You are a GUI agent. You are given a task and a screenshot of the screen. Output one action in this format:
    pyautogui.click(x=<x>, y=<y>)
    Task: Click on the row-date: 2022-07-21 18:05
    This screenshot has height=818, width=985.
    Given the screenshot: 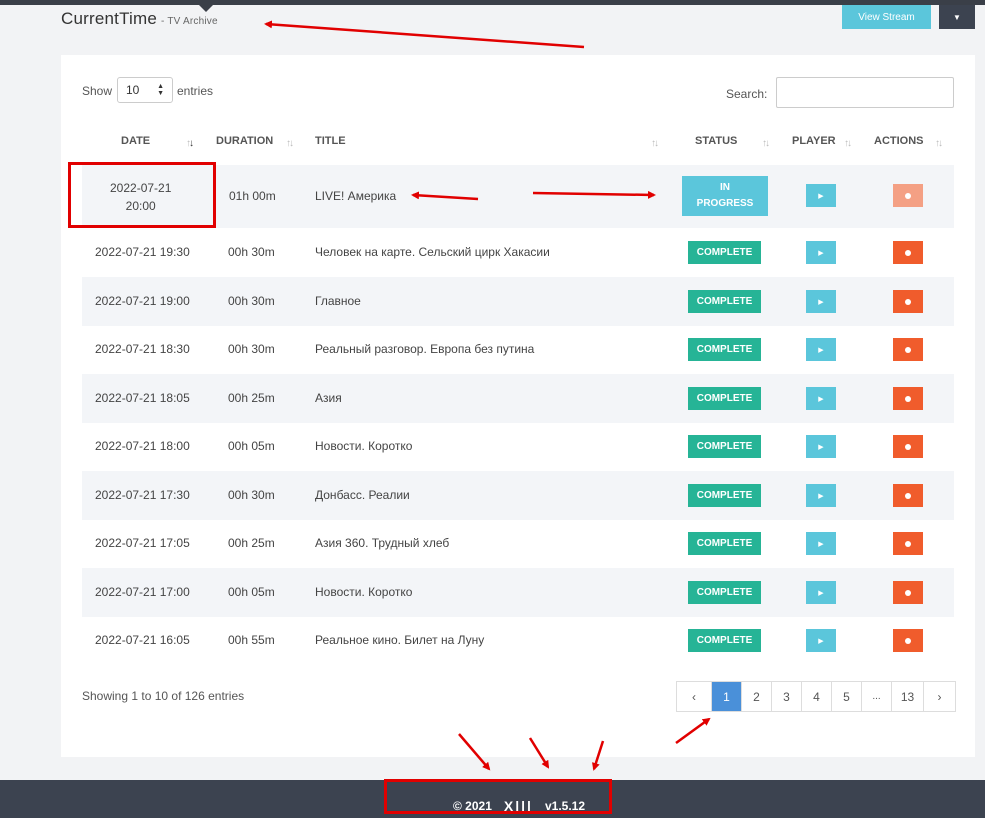 What is the action you would take?
    pyautogui.click(x=142, y=398)
    